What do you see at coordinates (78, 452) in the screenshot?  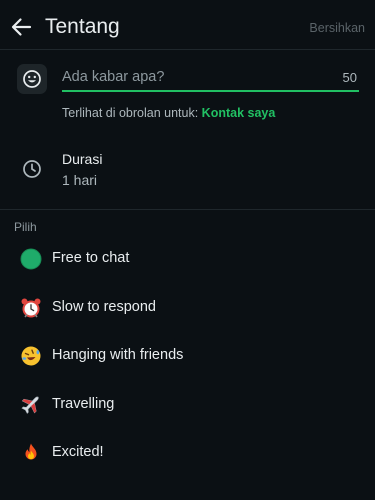 I see `option-label: Excited!` at bounding box center [78, 452].